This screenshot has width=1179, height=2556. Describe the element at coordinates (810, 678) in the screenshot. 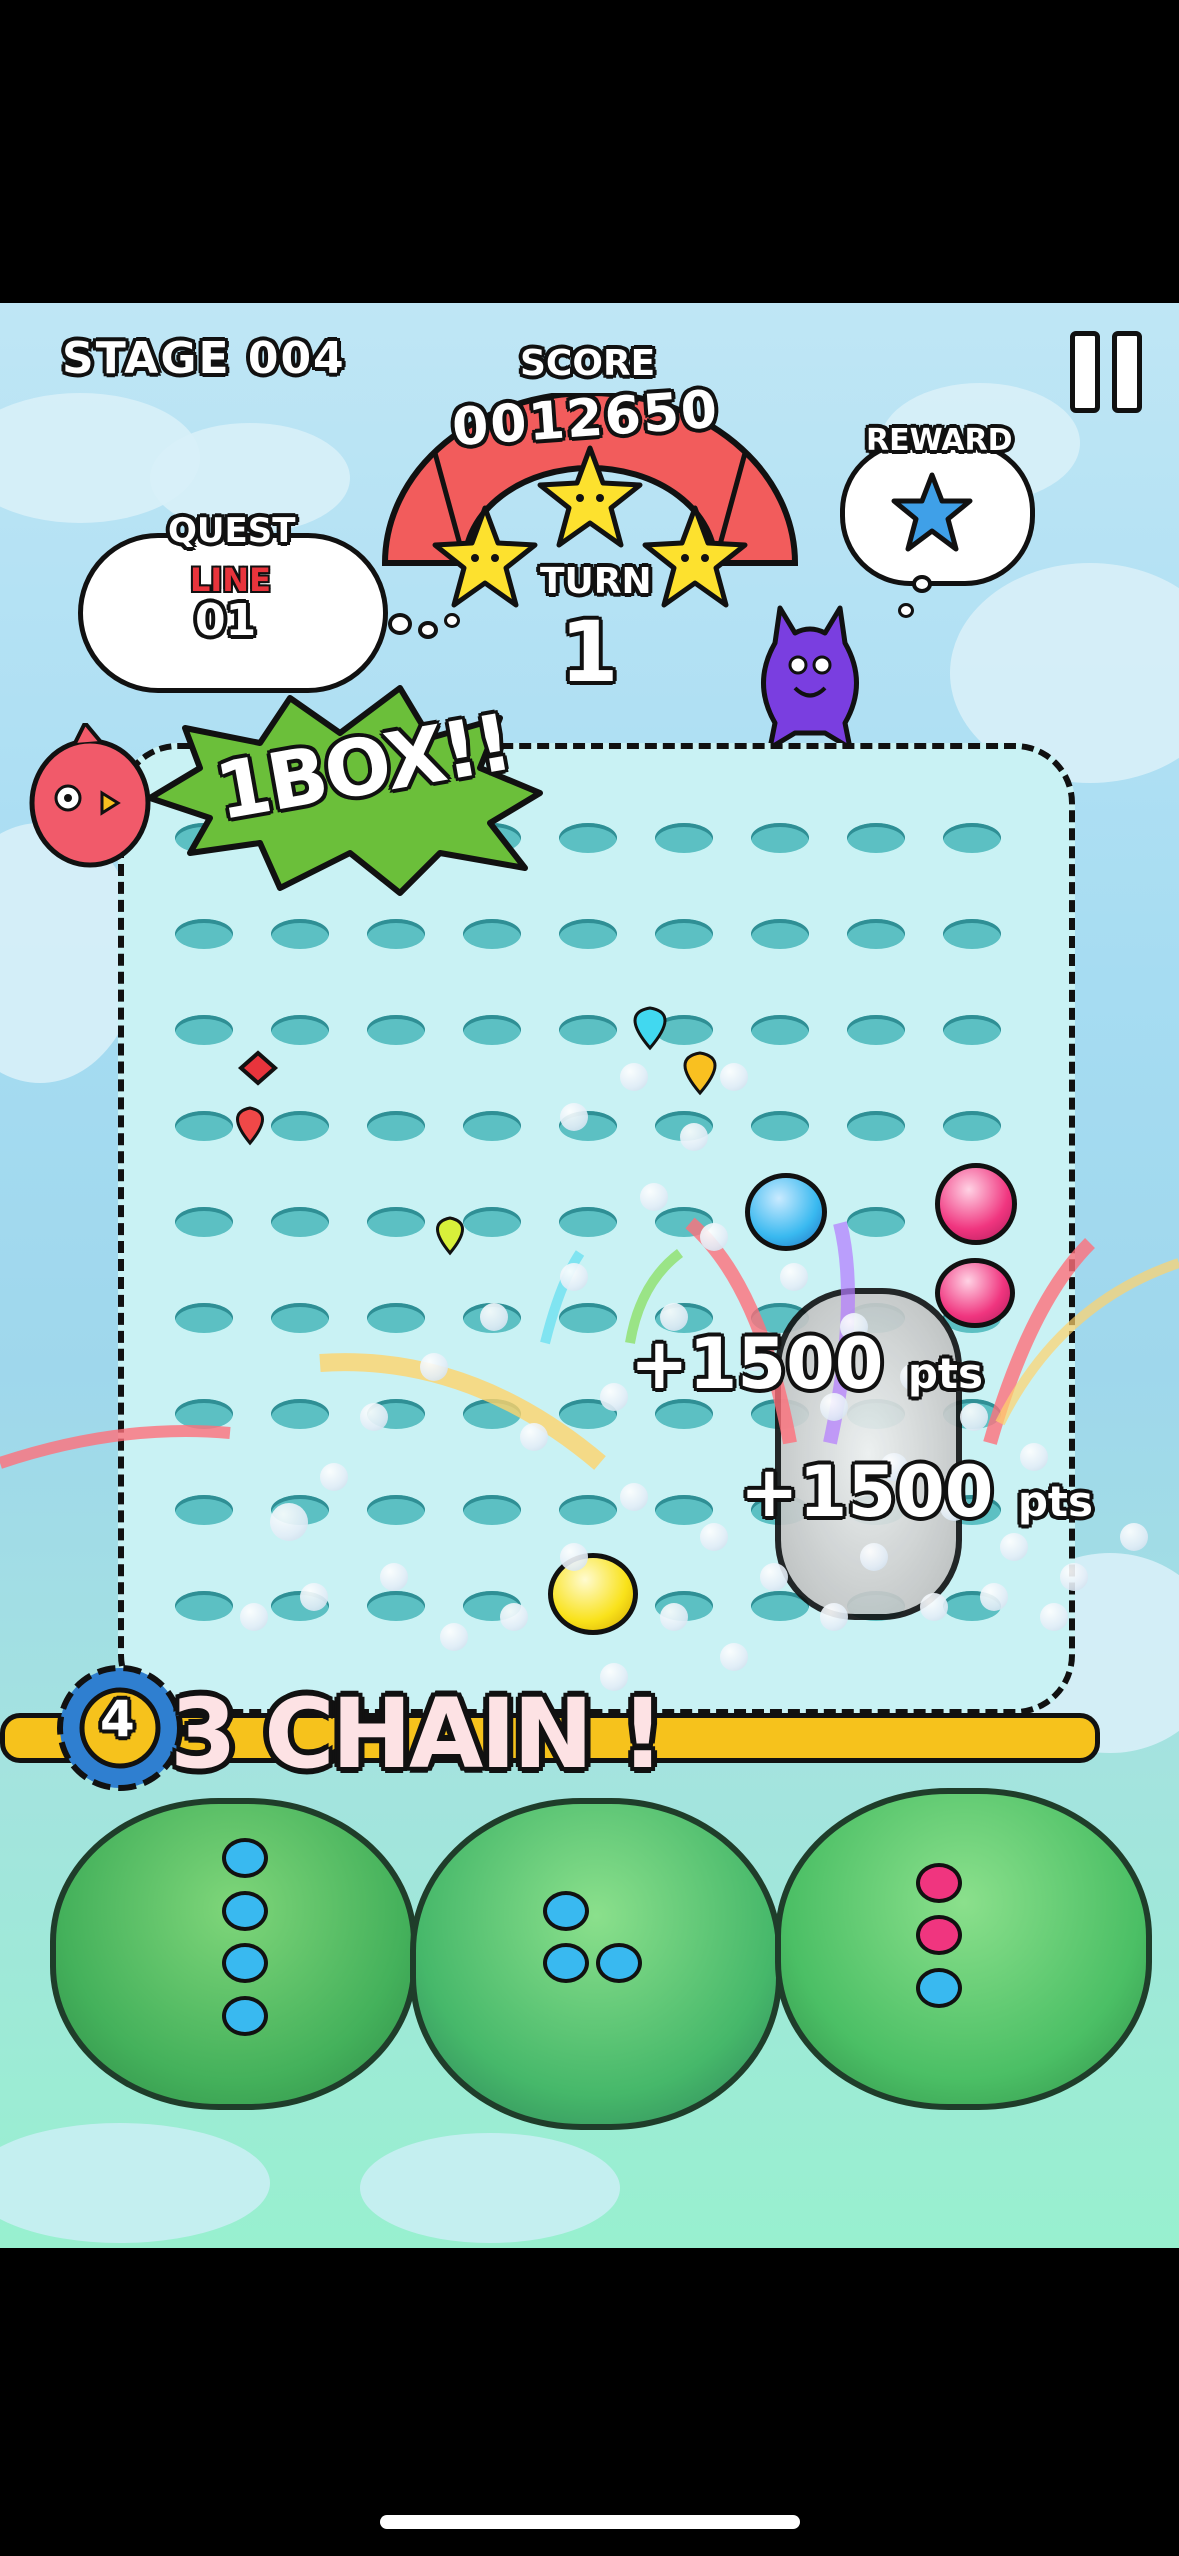

I see `purple-monster-icon` at that location.